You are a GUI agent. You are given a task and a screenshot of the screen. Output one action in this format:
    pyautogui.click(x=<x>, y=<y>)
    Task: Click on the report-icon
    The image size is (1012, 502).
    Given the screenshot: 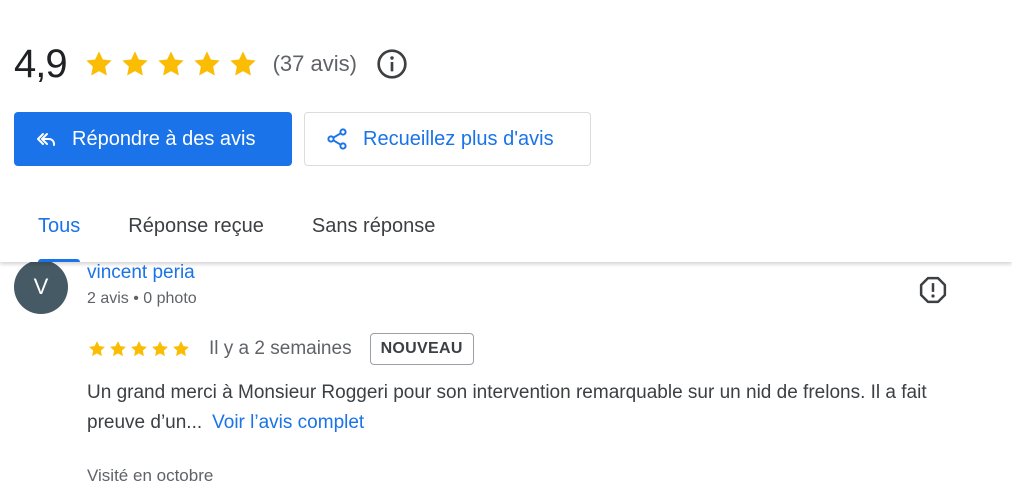 What is the action you would take?
    pyautogui.click(x=933, y=290)
    